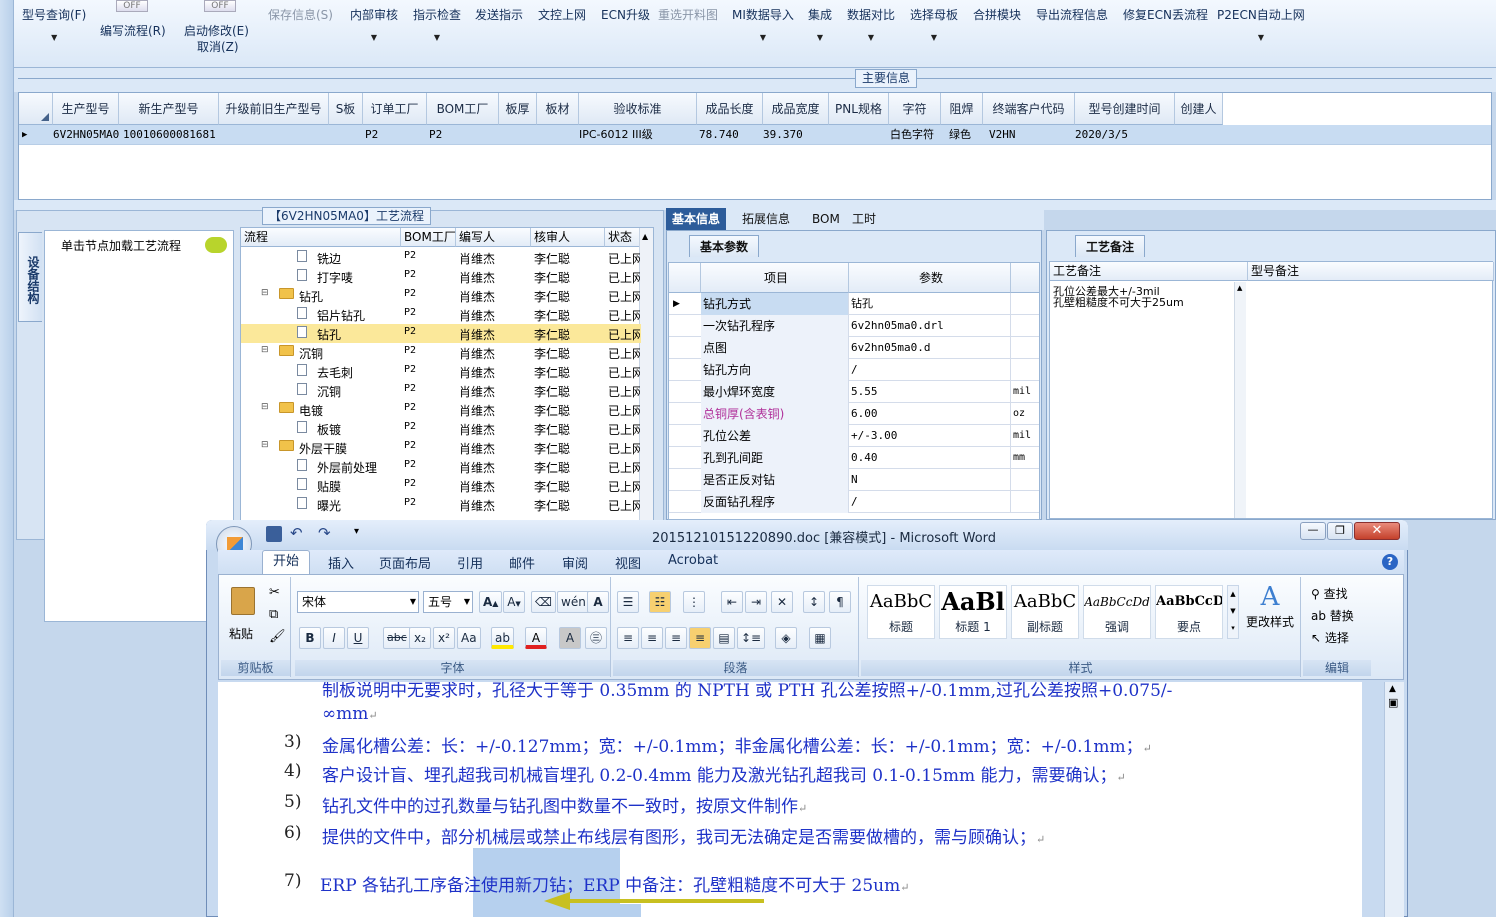 The height and width of the screenshot is (917, 1496). I want to click on replace-button: ab 替换, so click(1332, 615).